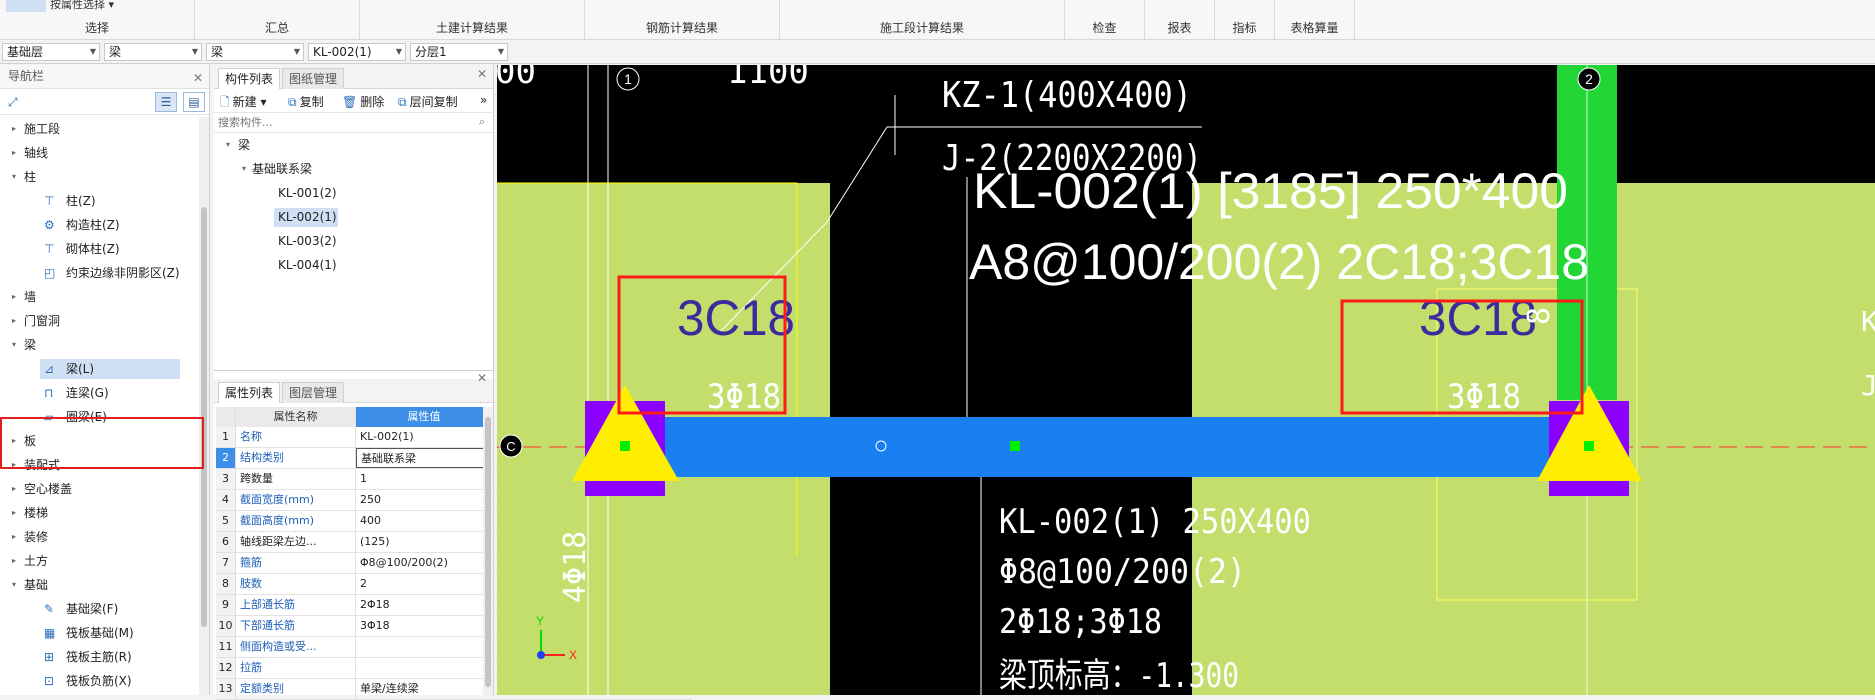 The width and height of the screenshot is (1875, 700). Describe the element at coordinates (483, 100) in the screenshot. I see `more-tools-button: »` at that location.